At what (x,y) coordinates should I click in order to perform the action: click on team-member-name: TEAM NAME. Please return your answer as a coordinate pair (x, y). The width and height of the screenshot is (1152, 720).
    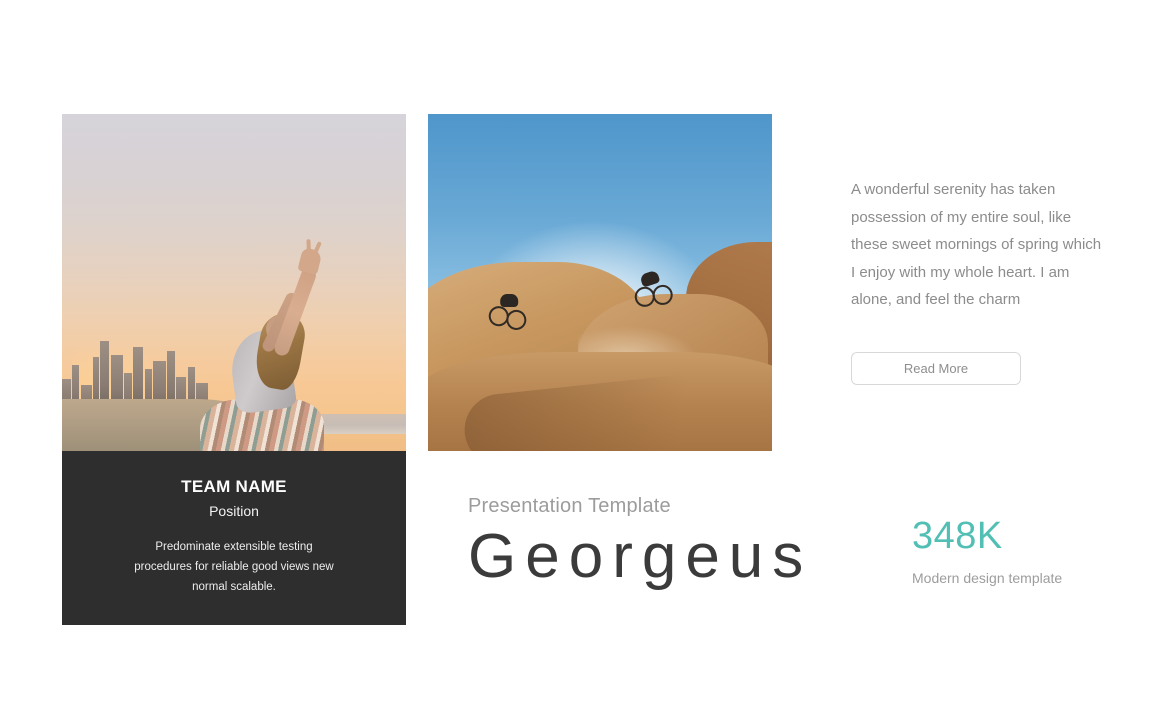
    Looking at the image, I should click on (234, 486).